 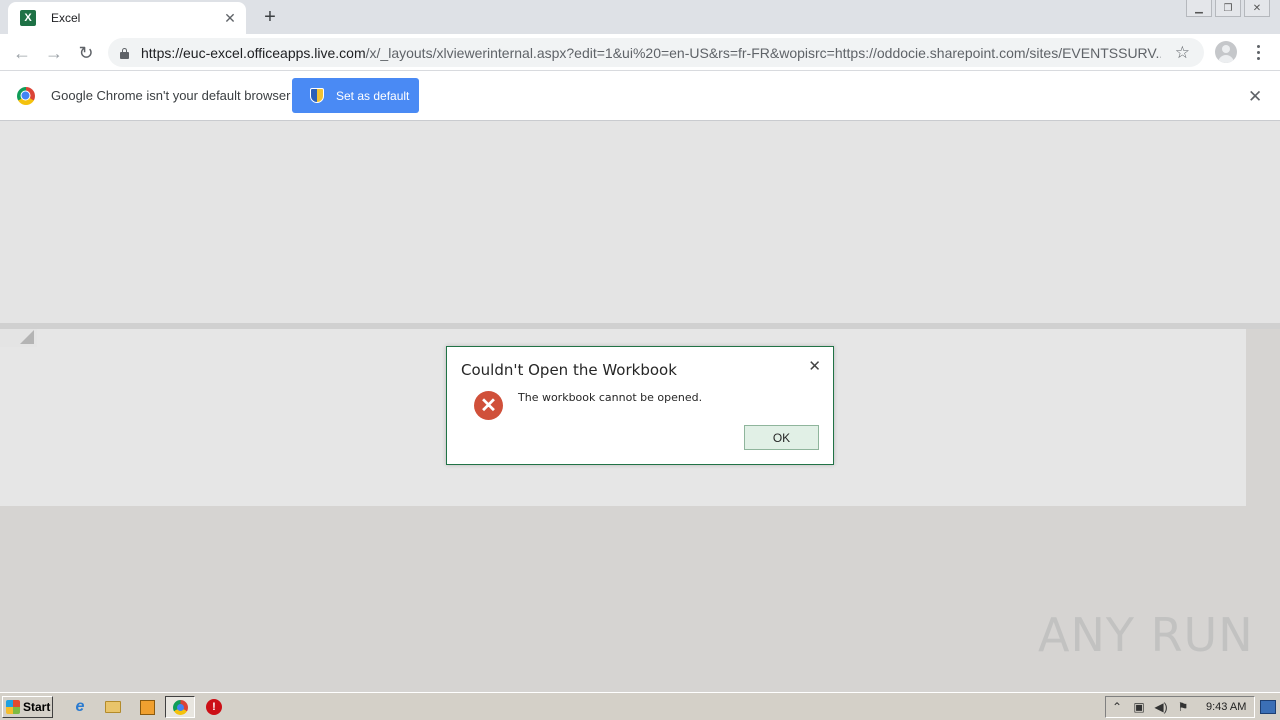 I want to click on taskbar: Start e ! ⌃ ▣ ◀) ⚑ 9:43 AM, so click(x=640, y=706).